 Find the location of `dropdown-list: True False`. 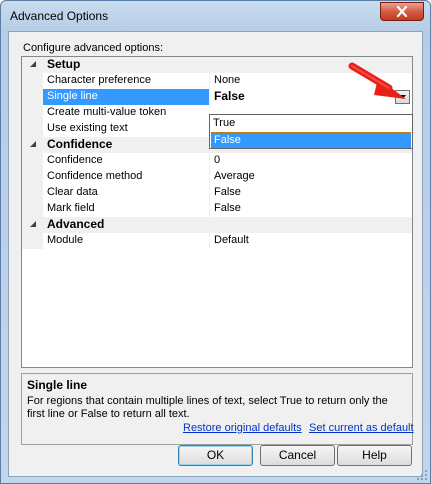

dropdown-list: True False is located at coordinates (311, 131).